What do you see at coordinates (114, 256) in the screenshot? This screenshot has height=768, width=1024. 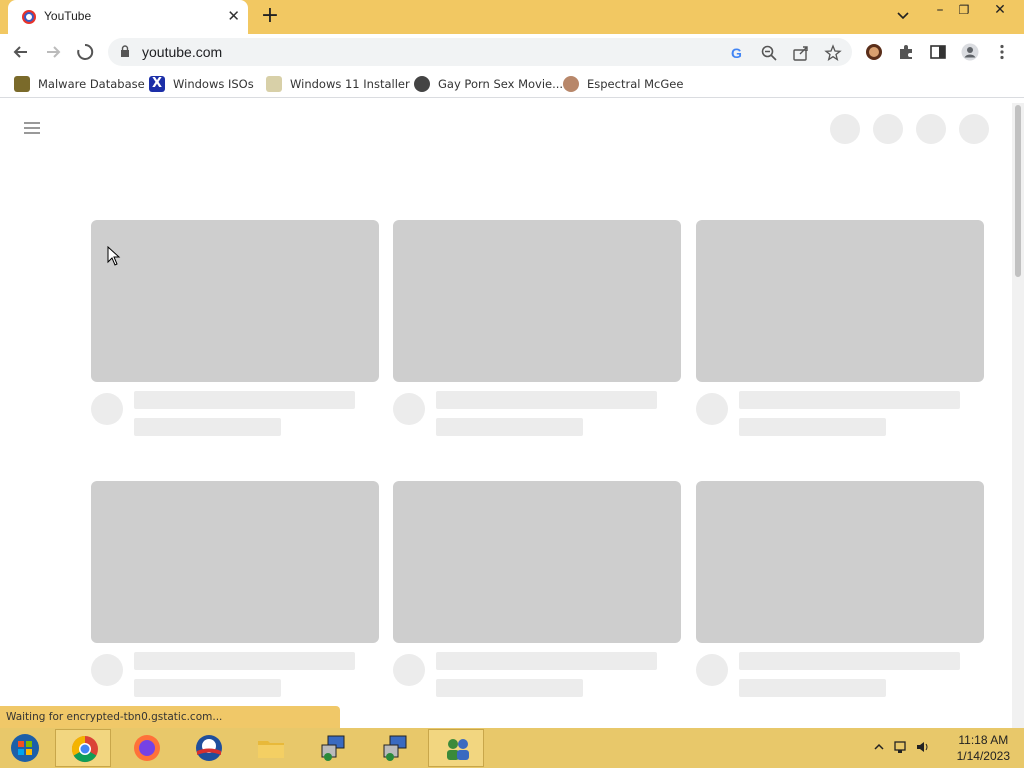 I see `mouse-cursor-icon` at bounding box center [114, 256].